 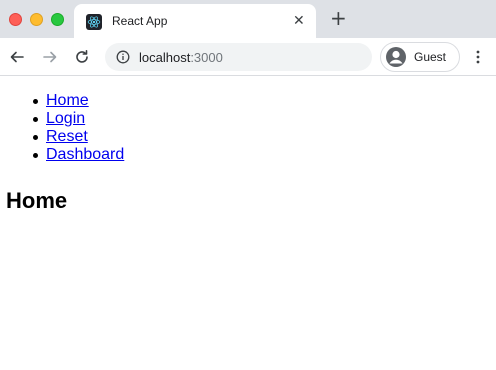 What do you see at coordinates (123, 57) in the screenshot?
I see `info-icon` at bounding box center [123, 57].